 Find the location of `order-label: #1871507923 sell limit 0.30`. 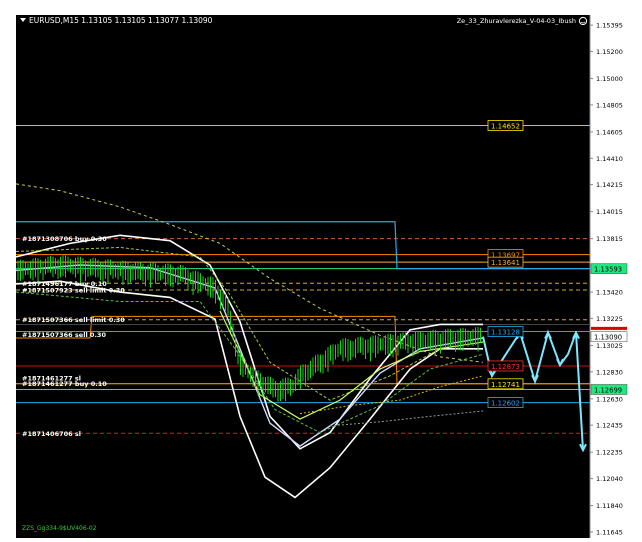

order-label: #1871507923 sell limit 0.30 is located at coordinates (73, 291).